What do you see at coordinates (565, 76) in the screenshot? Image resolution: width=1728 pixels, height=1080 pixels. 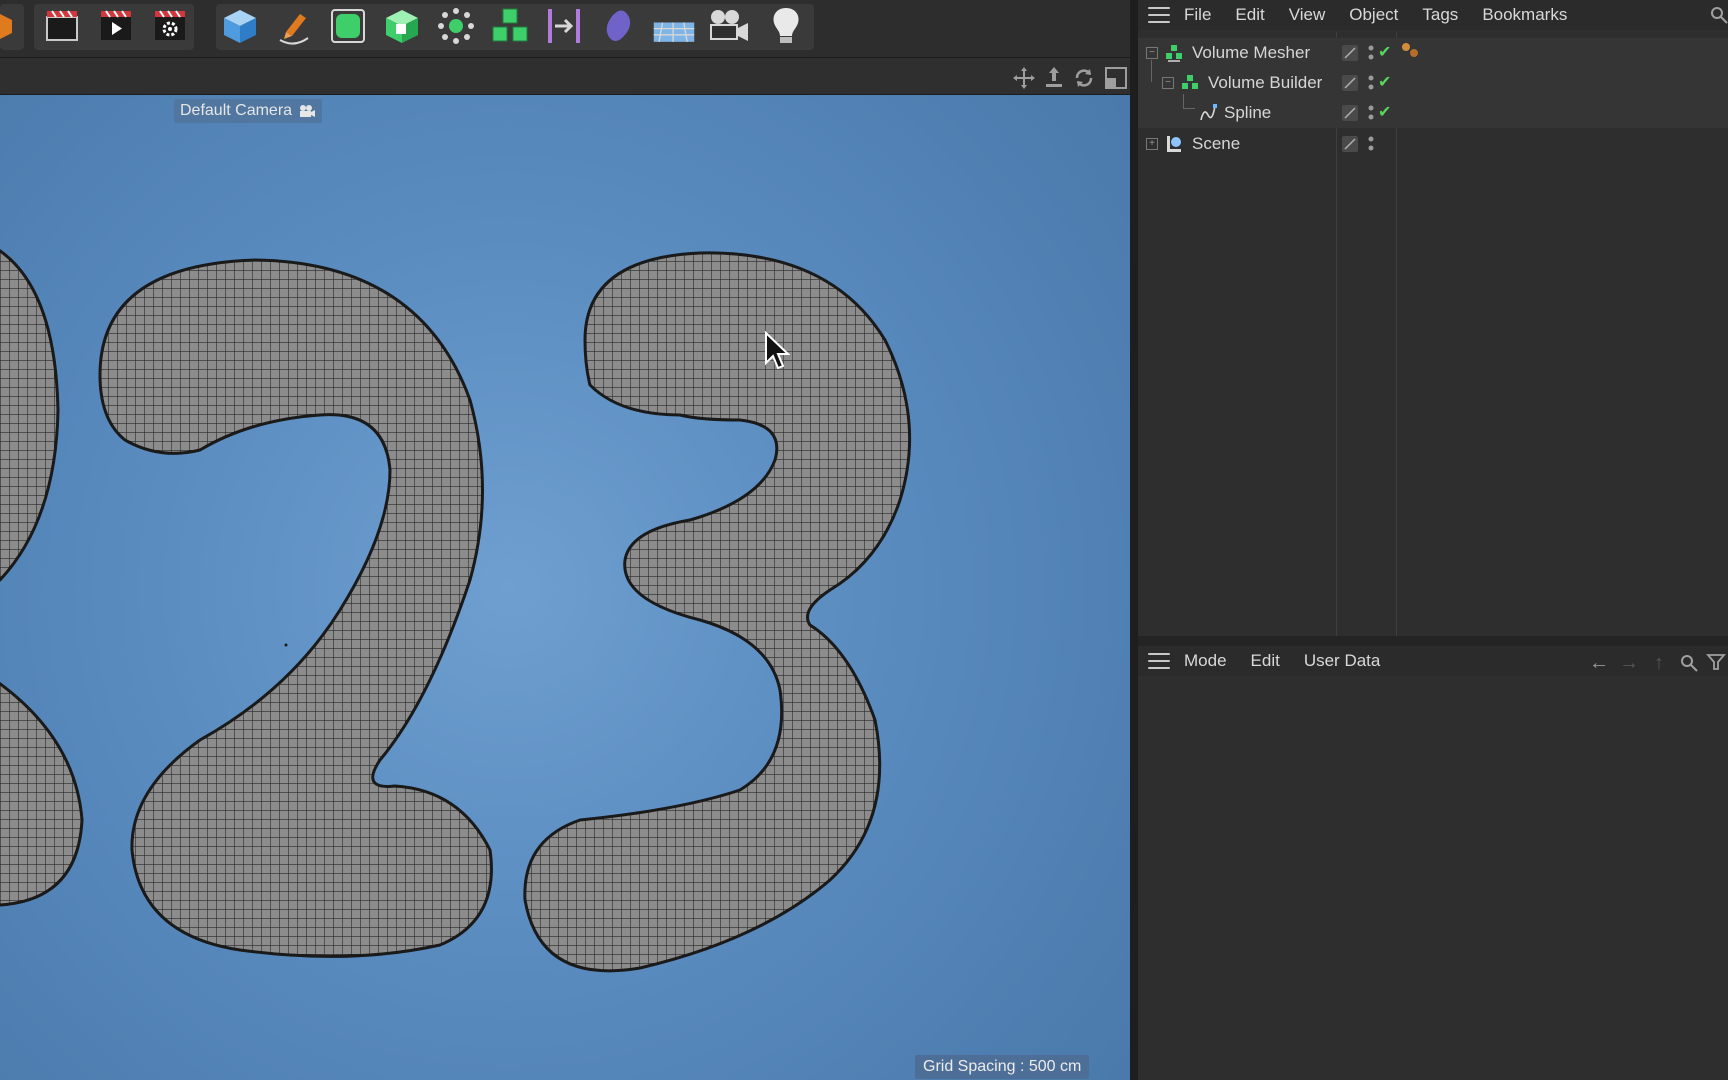 I see `viewport-header` at bounding box center [565, 76].